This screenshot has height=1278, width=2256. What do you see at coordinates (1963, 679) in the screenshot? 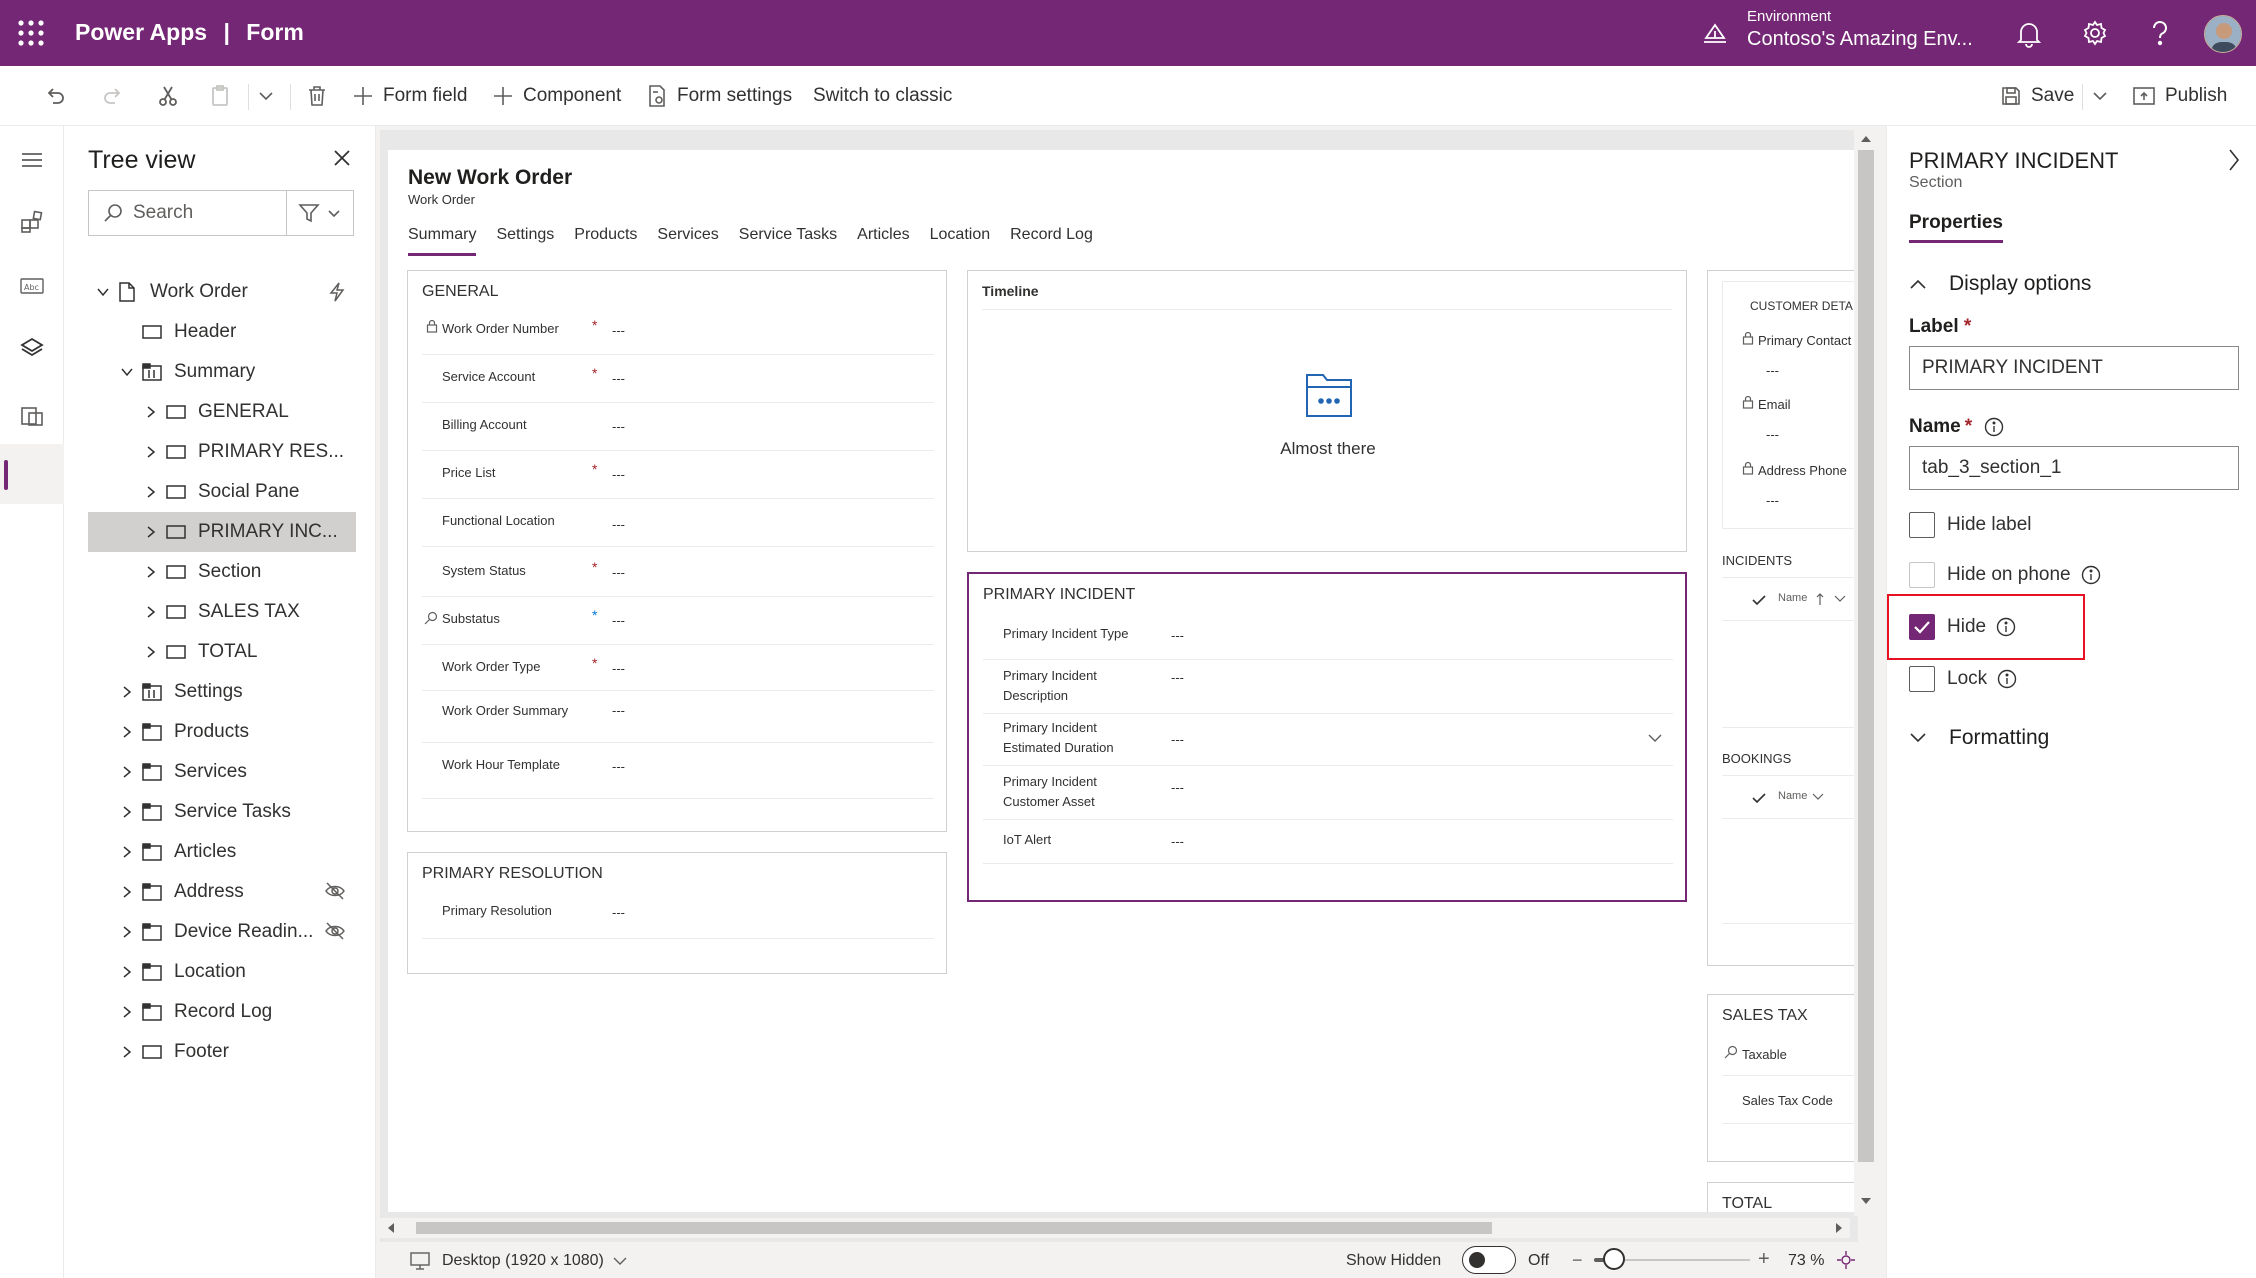
I see `lock-checkbox: Lock` at bounding box center [1963, 679].